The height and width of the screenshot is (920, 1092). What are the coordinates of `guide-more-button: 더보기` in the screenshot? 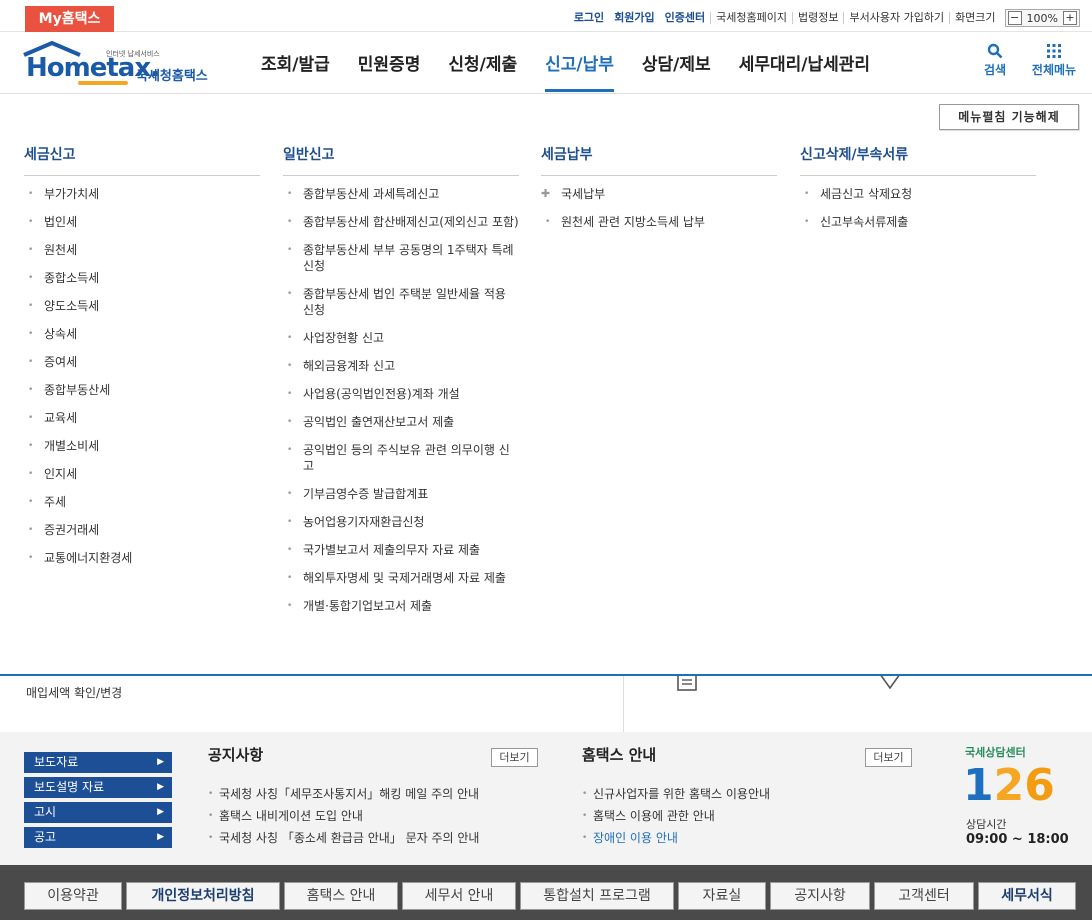 It's located at (888, 757).